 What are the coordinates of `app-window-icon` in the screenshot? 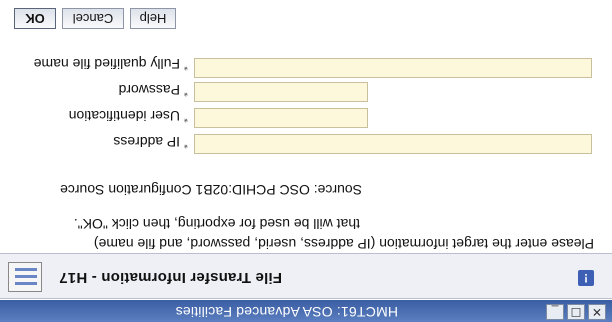 It's located at (25, 277).